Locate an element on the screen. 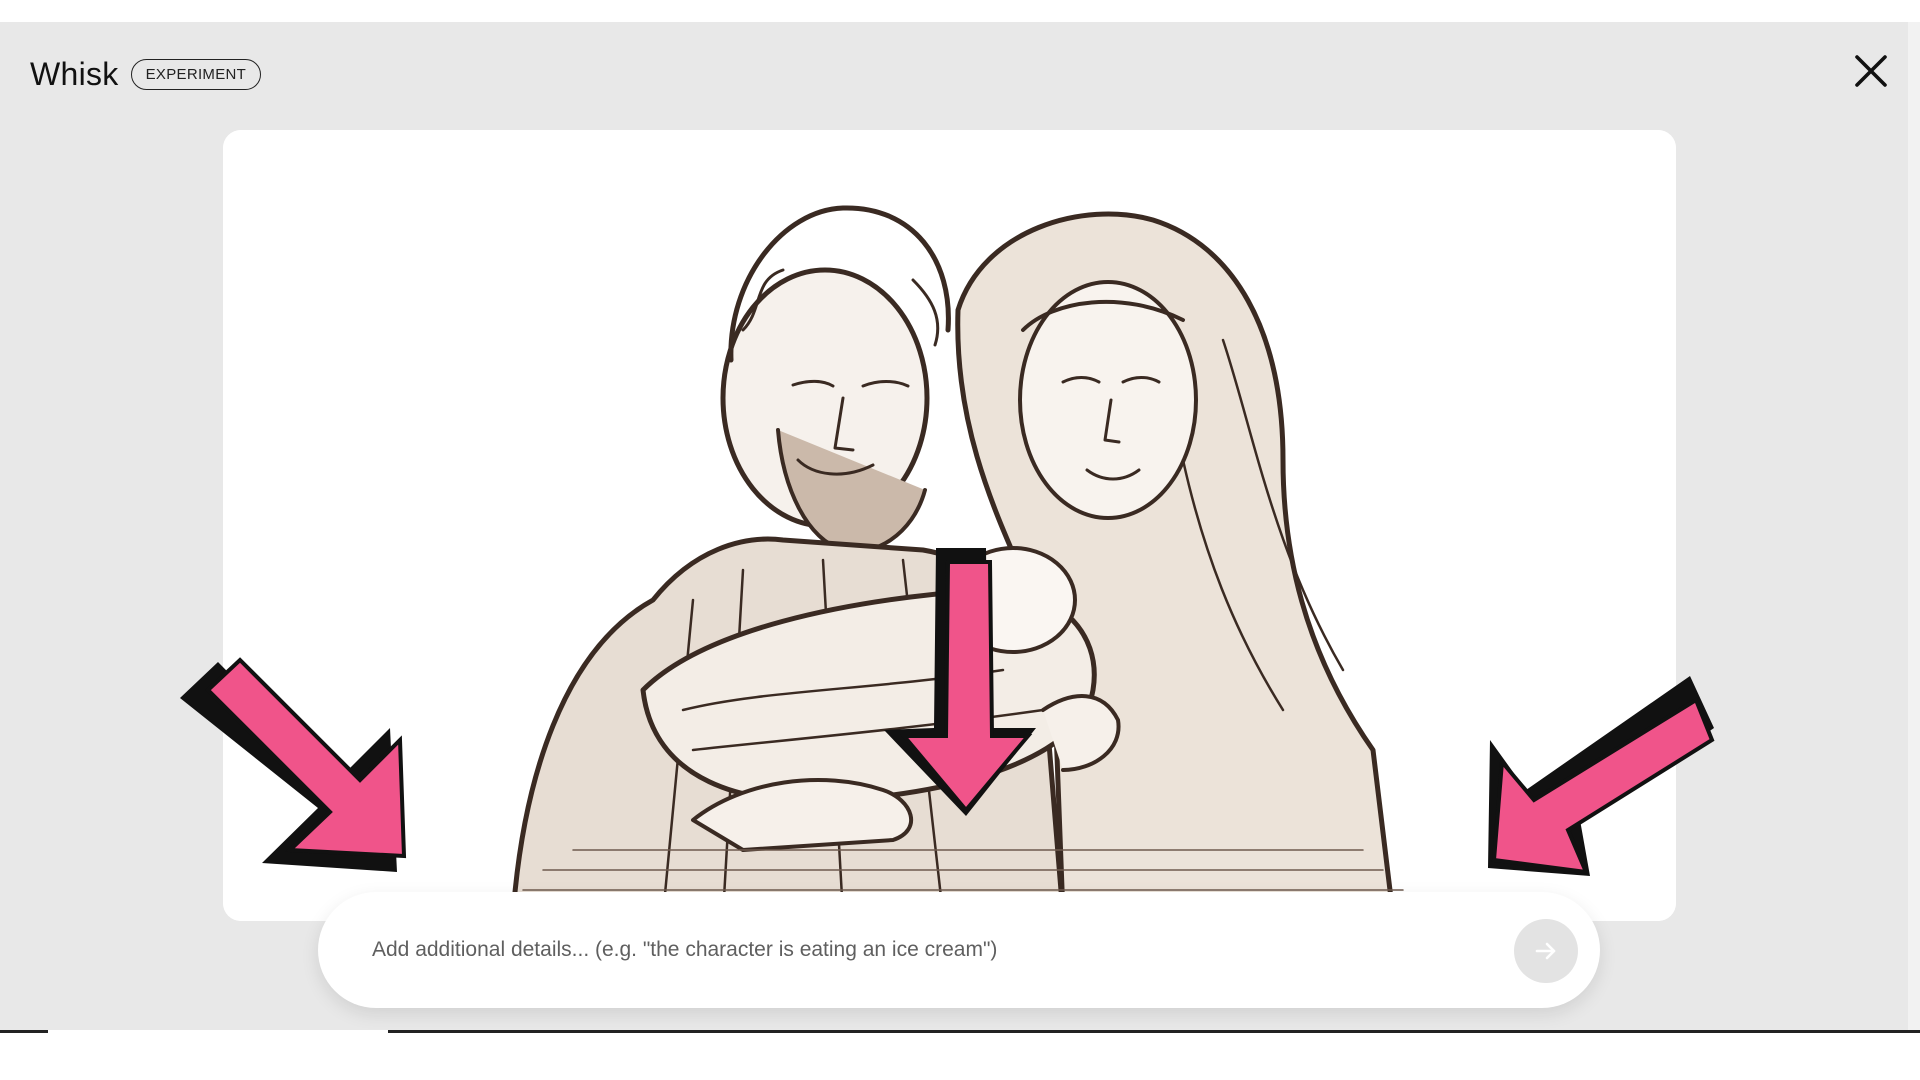 The height and width of the screenshot is (1080, 1920). close-icon is located at coordinates (1871, 71).